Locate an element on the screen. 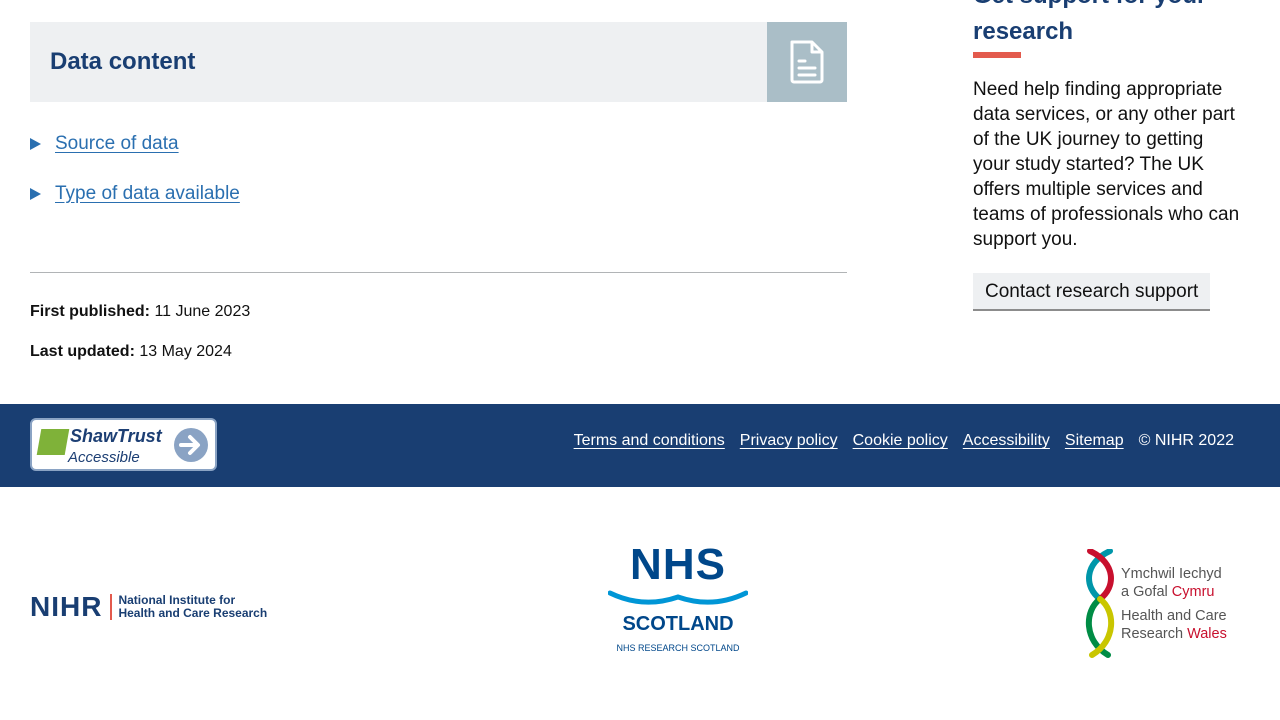  data-content-header: Data content is located at coordinates (438, 62).